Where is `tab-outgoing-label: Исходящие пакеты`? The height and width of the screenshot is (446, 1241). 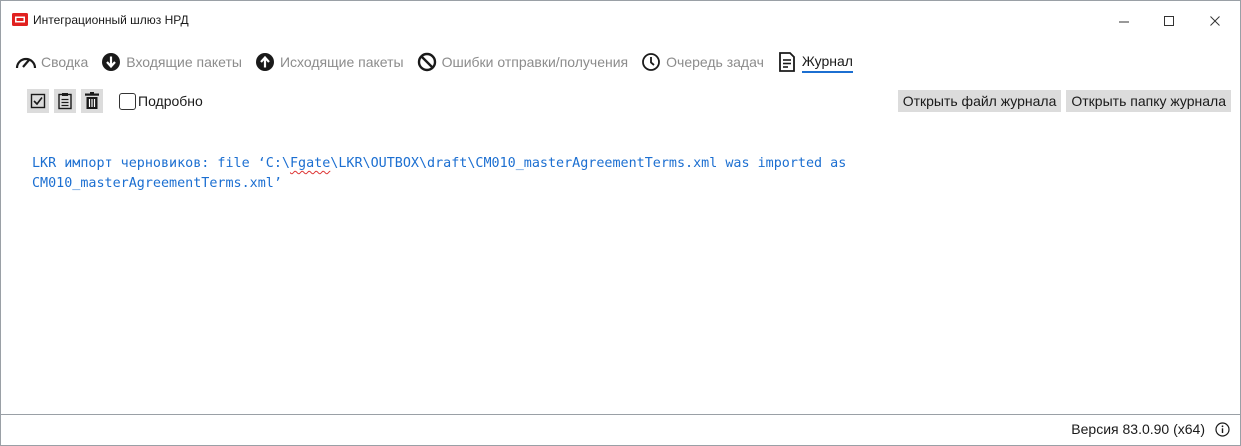
tab-outgoing-label: Исходящие пакеты is located at coordinates (341, 62).